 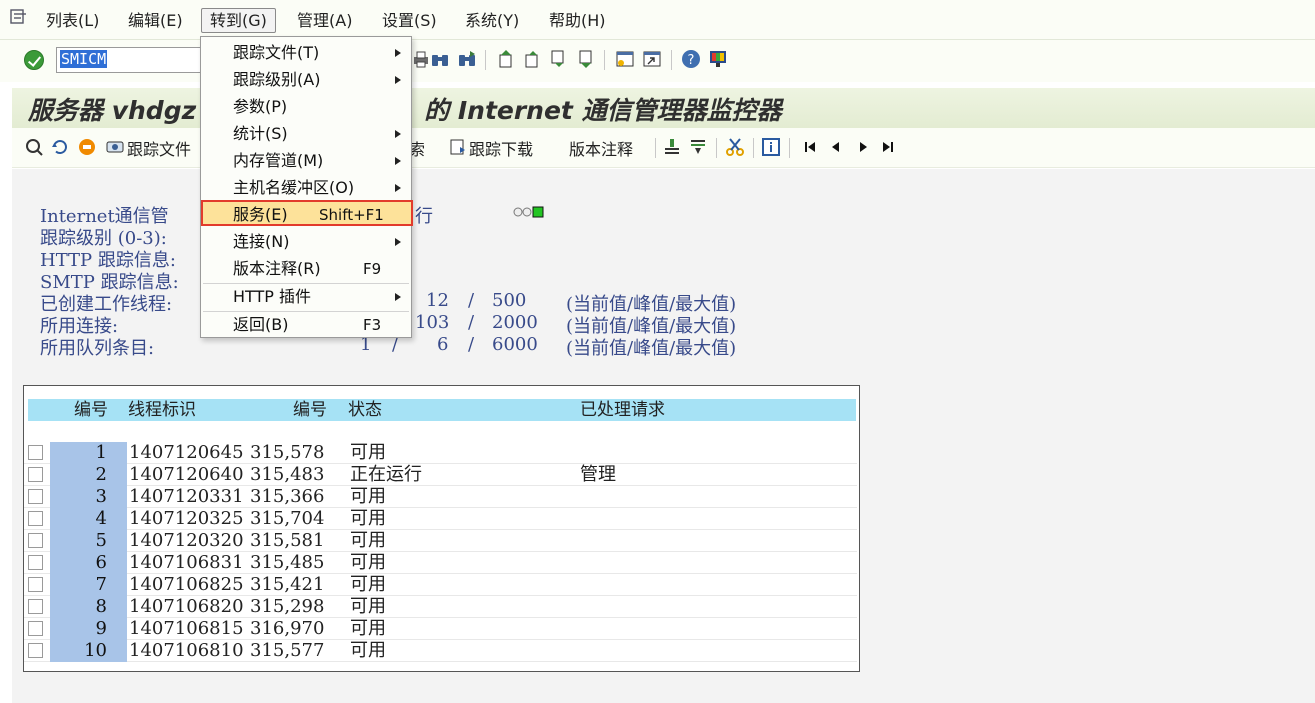 What do you see at coordinates (443, 344) in the screenshot?
I see `stat-queue-peak: 6` at bounding box center [443, 344].